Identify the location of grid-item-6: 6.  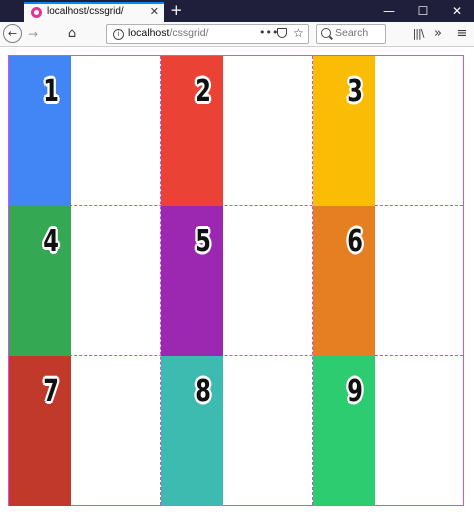
(344, 281).